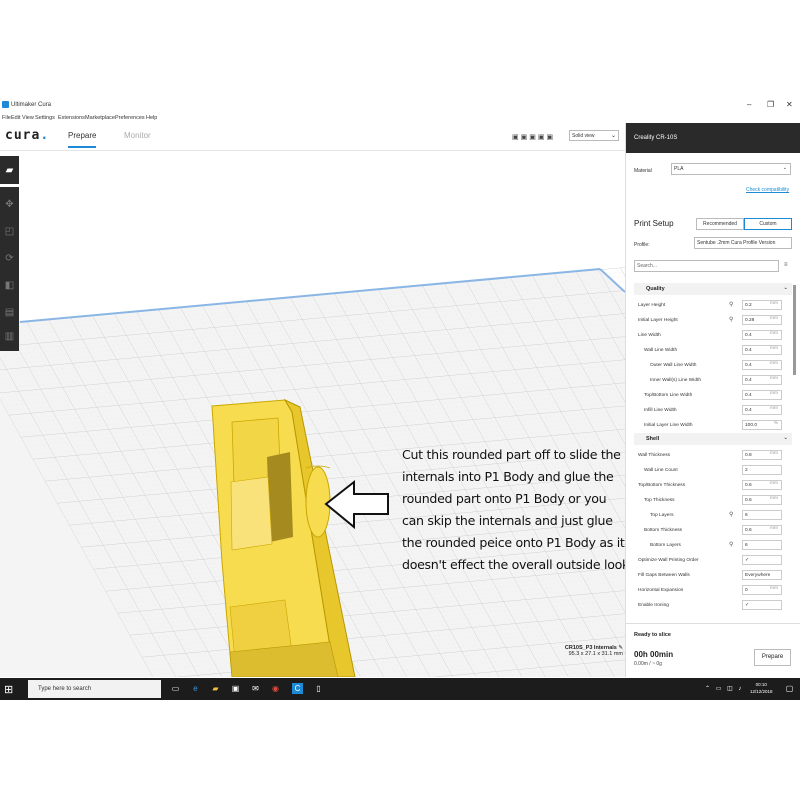  I want to click on setting-value: 0.2, so click(748, 305).